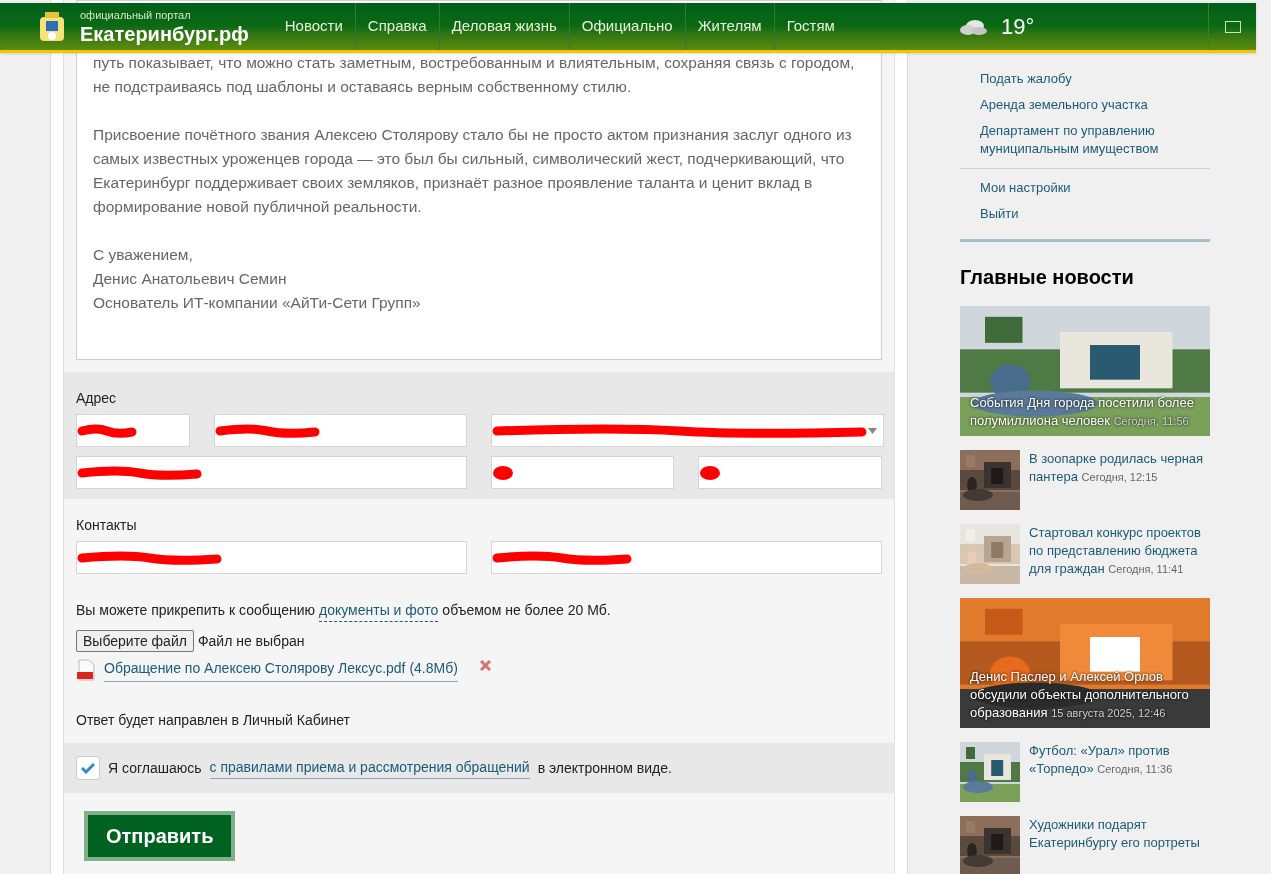  What do you see at coordinates (136, 15) in the screenshot?
I see `portal-subtitle: официальный портал` at bounding box center [136, 15].